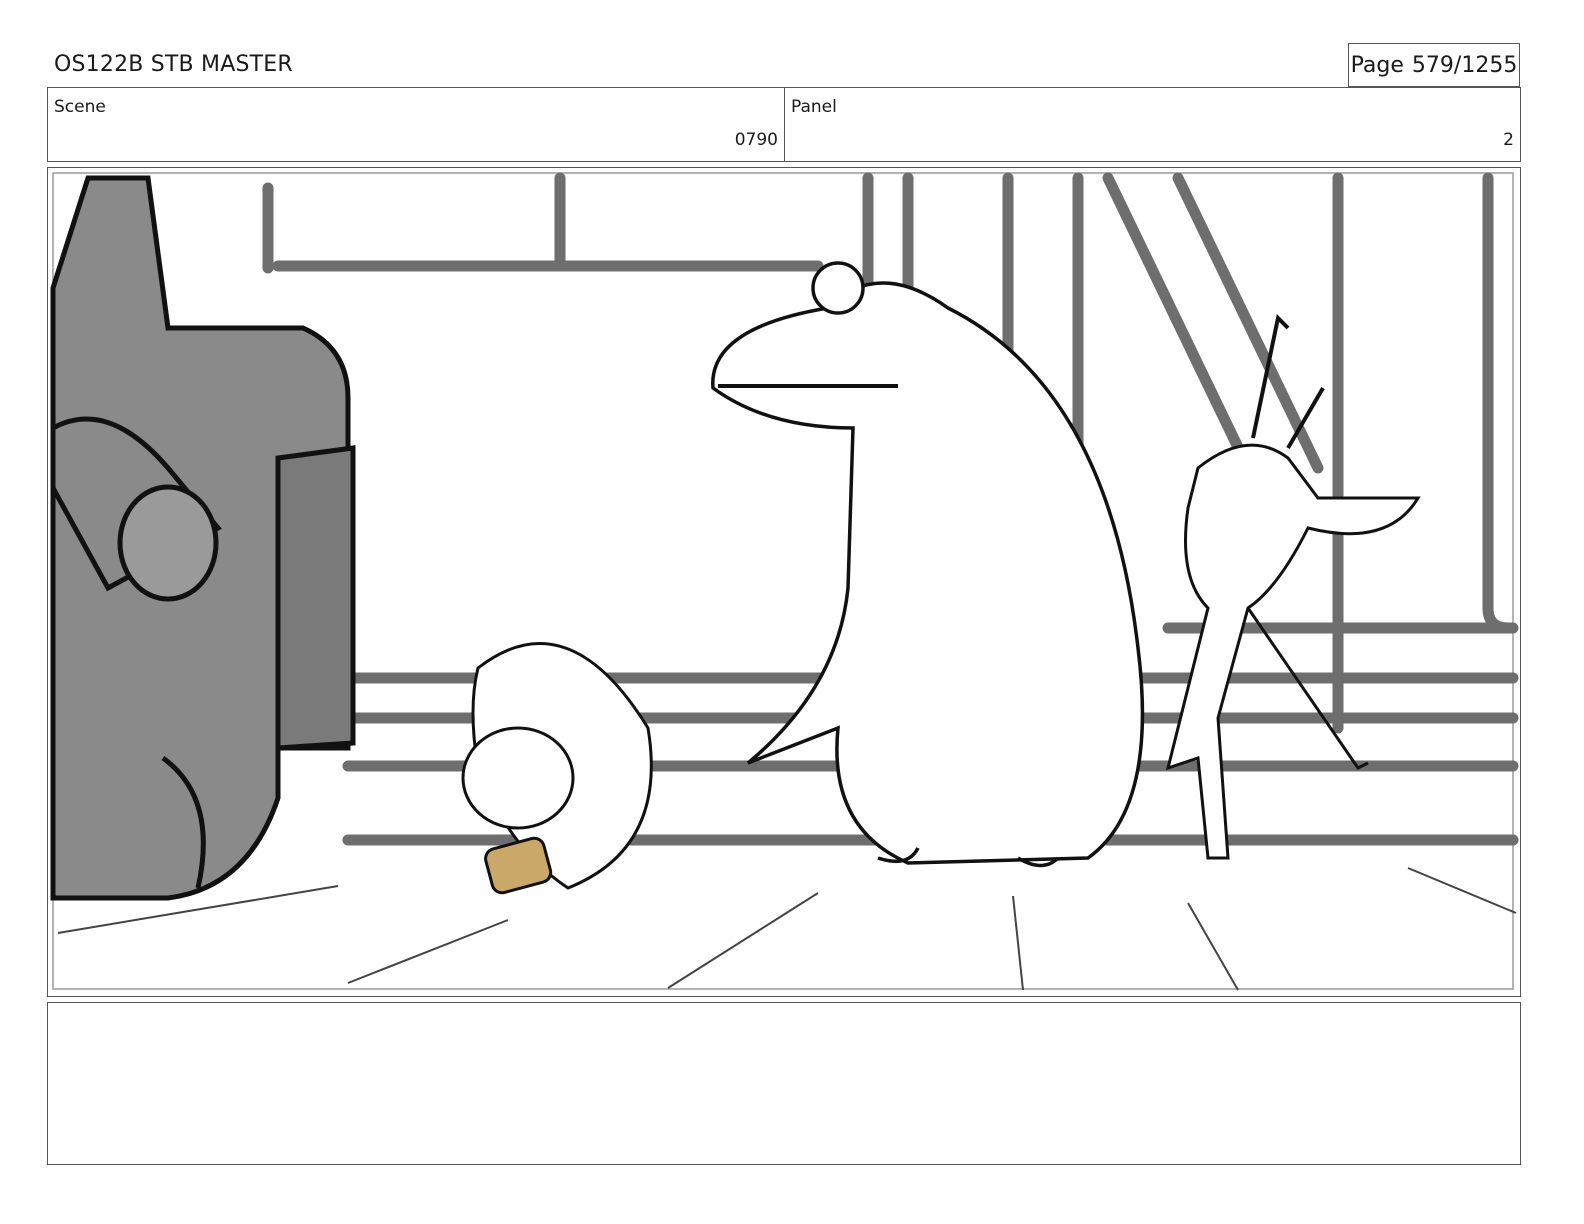 Image resolution: width=1584 pixels, height=1224 pixels. What do you see at coordinates (80, 107) in the screenshot?
I see `scene-label: Scene` at bounding box center [80, 107].